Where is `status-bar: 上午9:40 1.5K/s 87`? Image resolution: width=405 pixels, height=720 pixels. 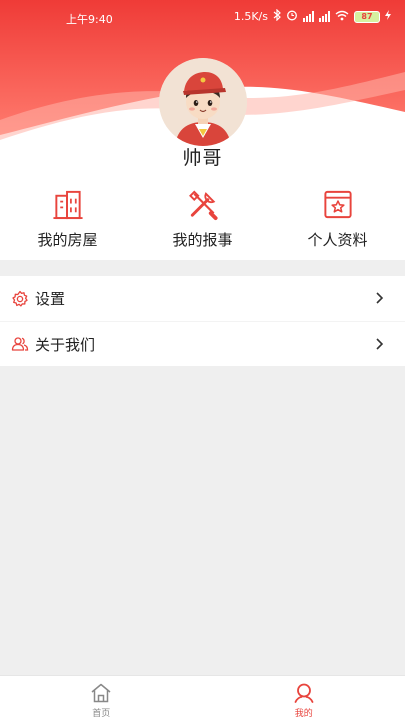
status-bar: 上午9:40 1.5K/s 87 is located at coordinates (202, 18).